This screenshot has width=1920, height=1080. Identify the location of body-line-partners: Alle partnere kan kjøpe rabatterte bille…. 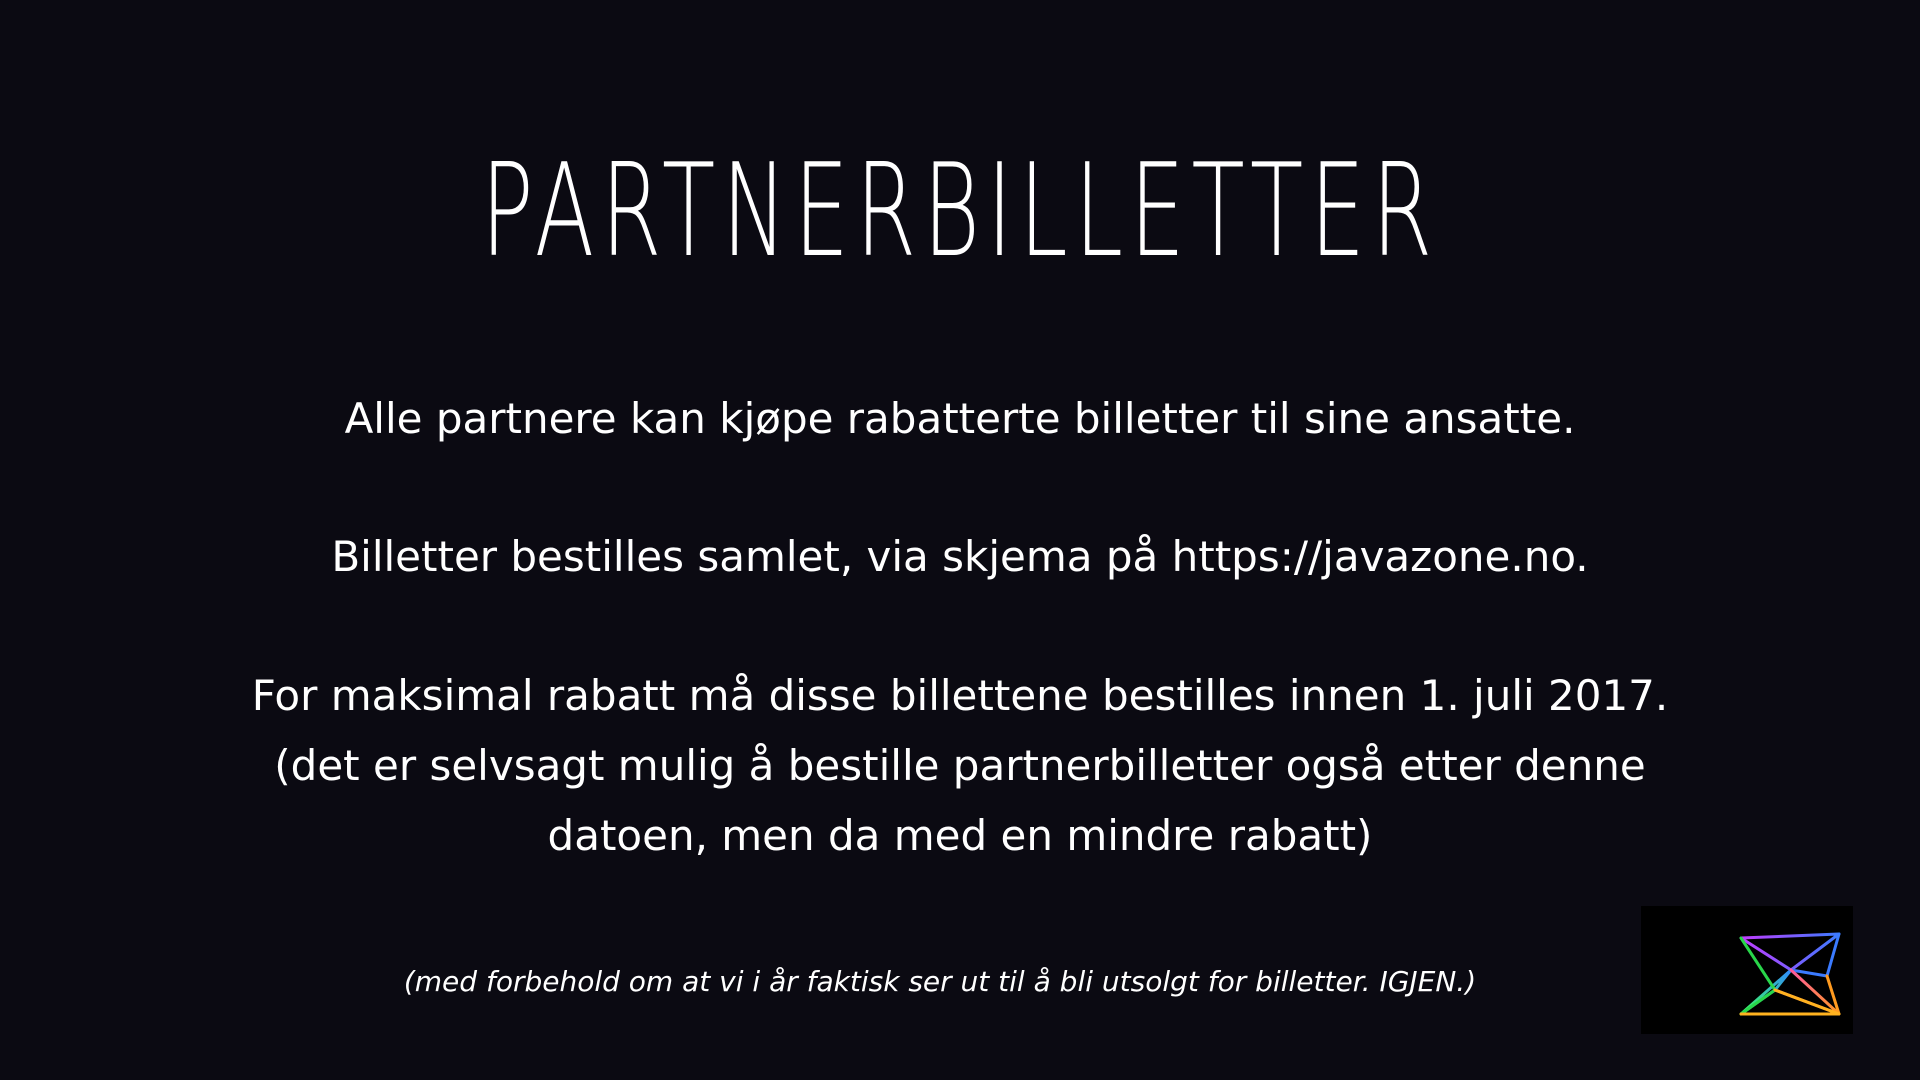
(960, 418).